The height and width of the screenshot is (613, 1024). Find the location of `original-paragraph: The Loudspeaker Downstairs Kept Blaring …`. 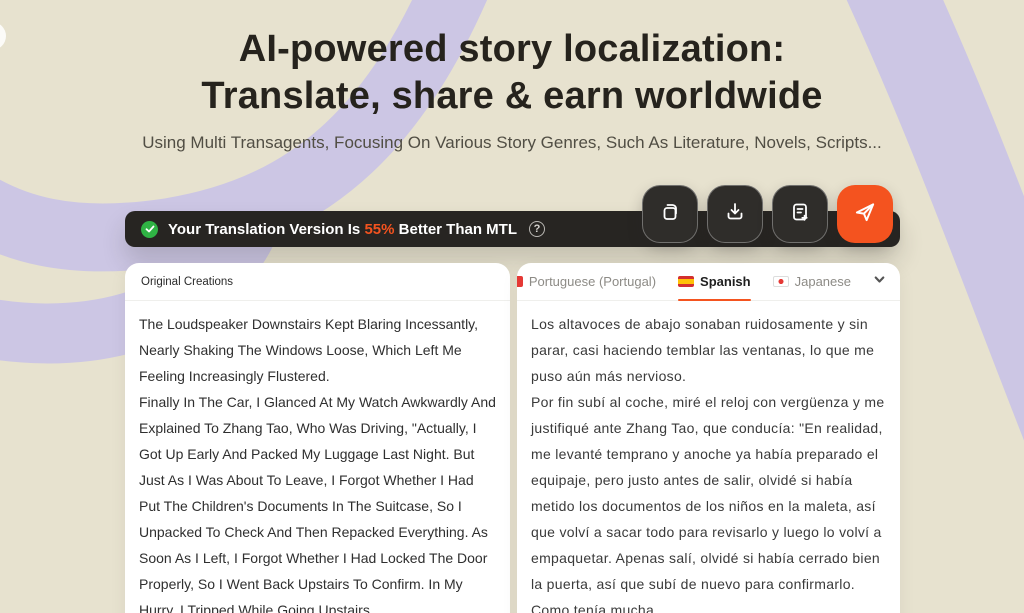

original-paragraph: The Loudspeaker Downstairs Kept Blaring … is located at coordinates (309, 350).